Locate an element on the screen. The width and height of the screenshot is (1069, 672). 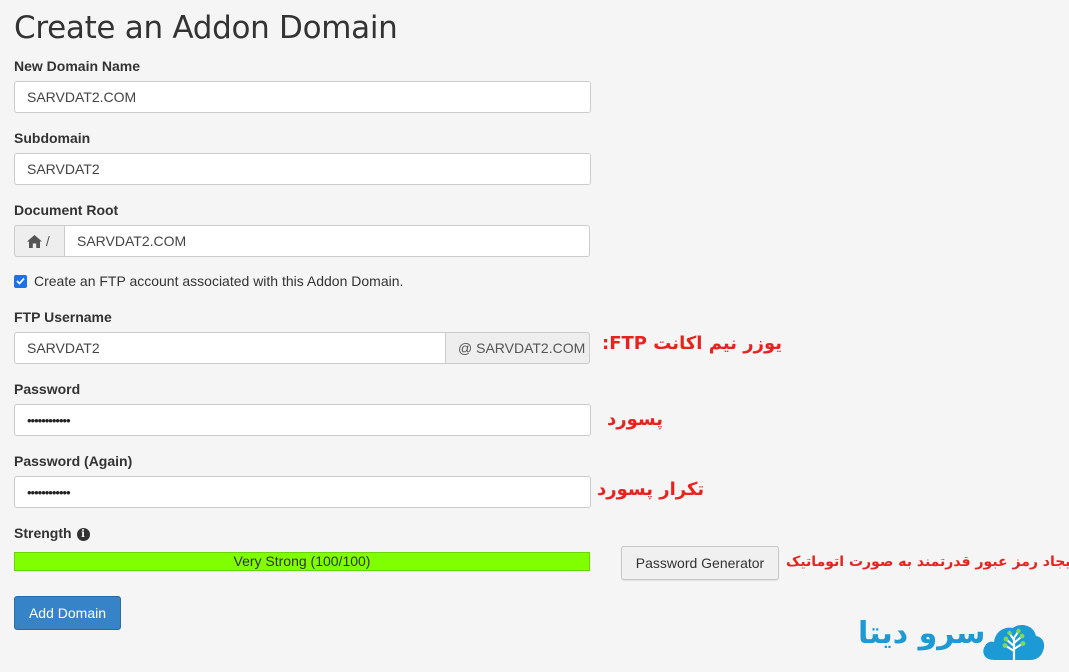
ftp-domain-suffix: @ SARVDAT2.COM is located at coordinates (517, 348).